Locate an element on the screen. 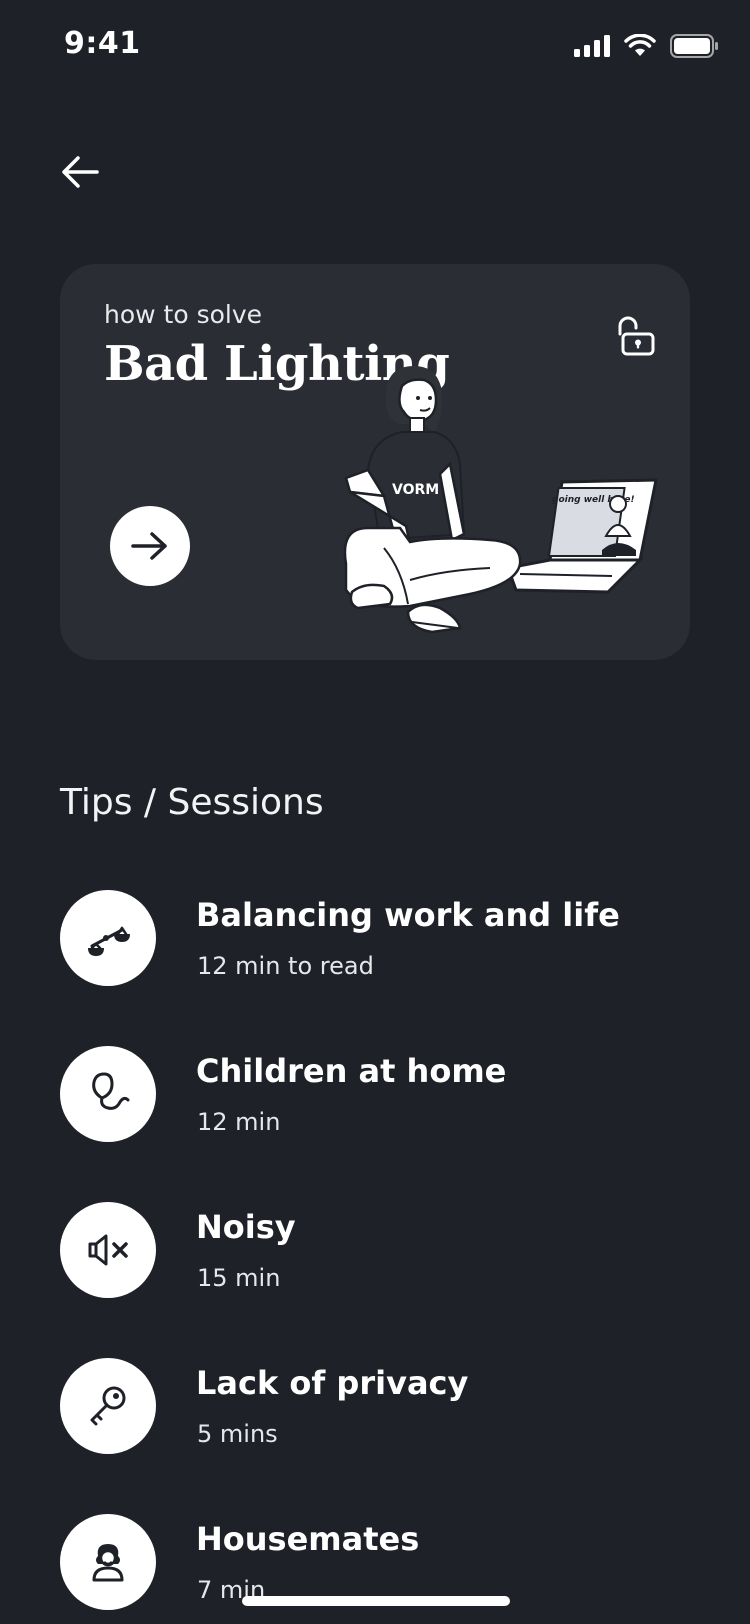 Image resolution: width=750 pixels, height=1624 pixels. person-icon is located at coordinates (108, 1563).